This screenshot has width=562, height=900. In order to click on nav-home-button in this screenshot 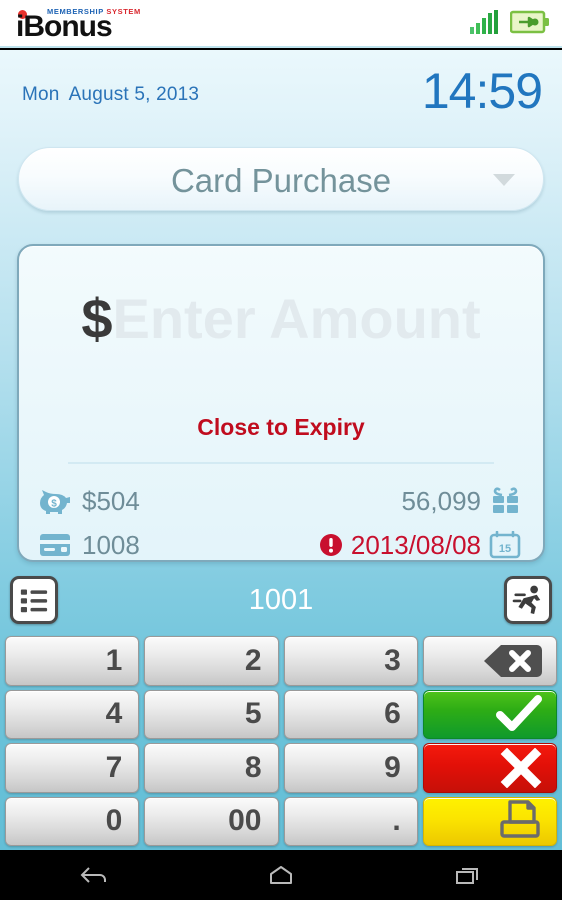, I will do `click(281, 875)`.